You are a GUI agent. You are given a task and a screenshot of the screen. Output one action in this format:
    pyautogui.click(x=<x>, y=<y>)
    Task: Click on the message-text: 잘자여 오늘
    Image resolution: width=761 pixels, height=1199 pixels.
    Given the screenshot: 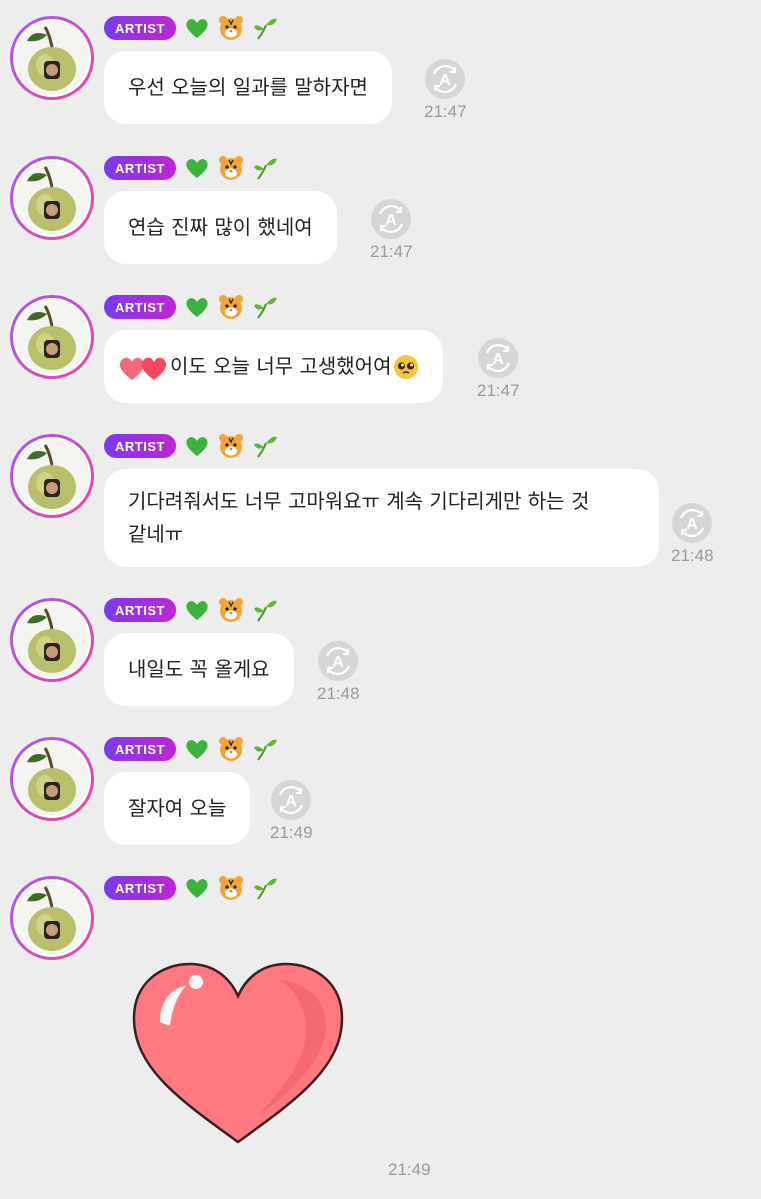 What is the action you would take?
    pyautogui.click(x=177, y=808)
    